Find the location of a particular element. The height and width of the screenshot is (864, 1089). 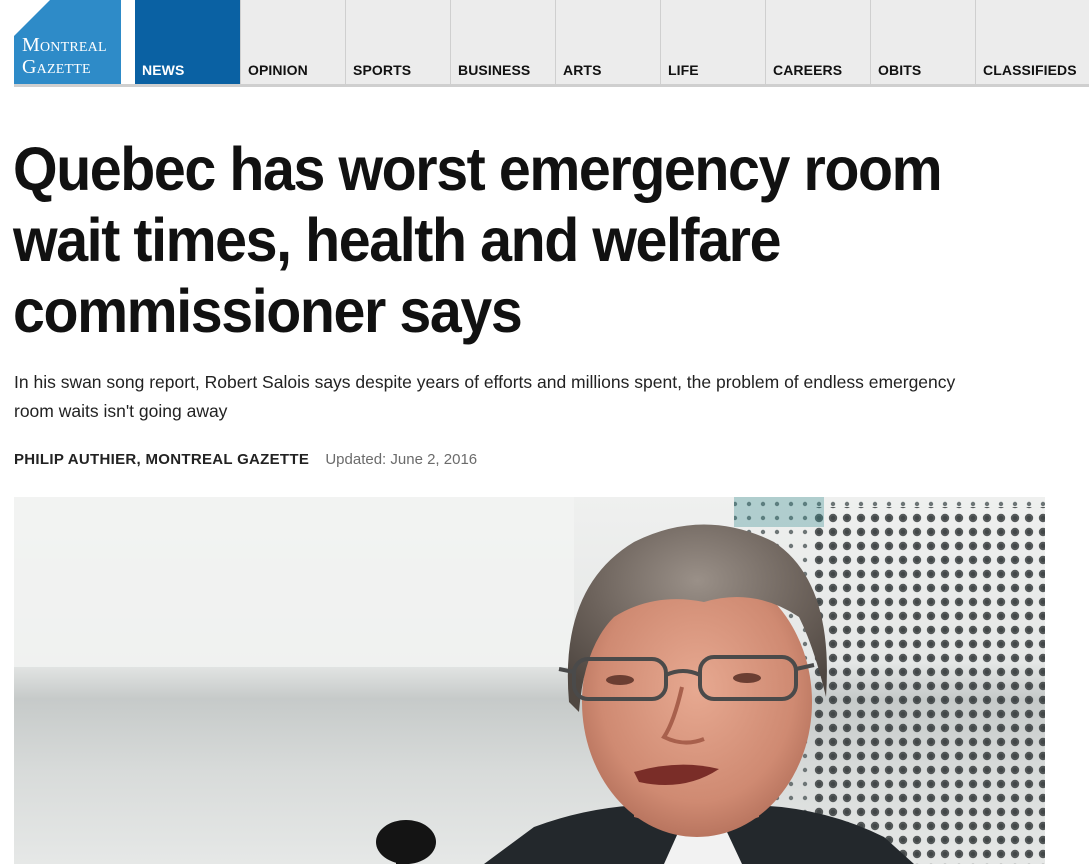

logo-wordmark: Montreal Gazette is located at coordinates (64, 56).